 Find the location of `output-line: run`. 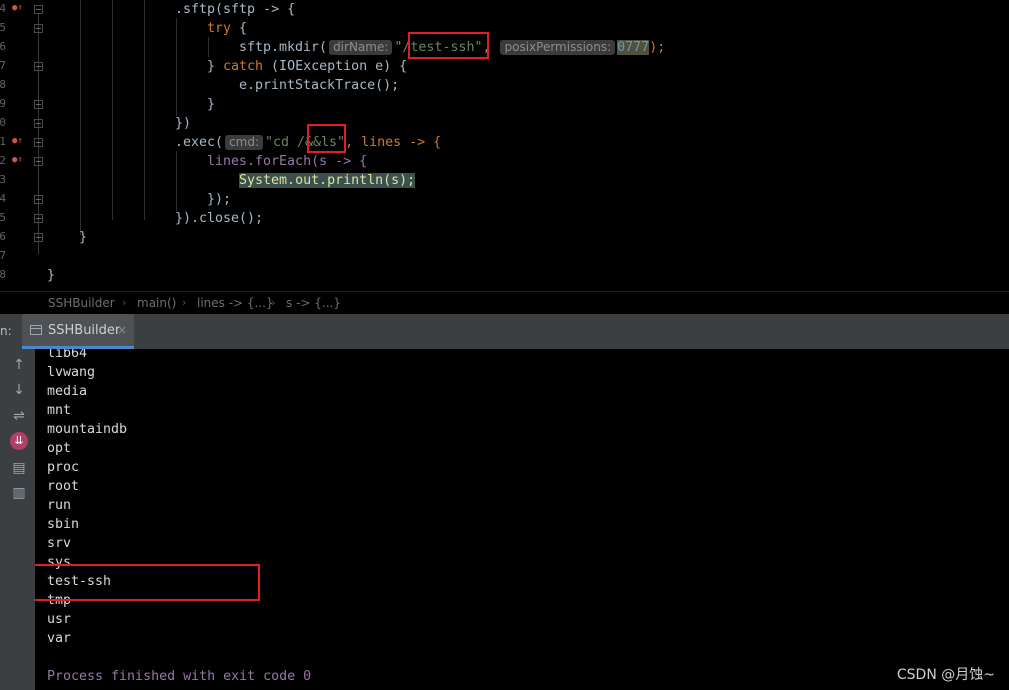

output-line: run is located at coordinates (59, 505).